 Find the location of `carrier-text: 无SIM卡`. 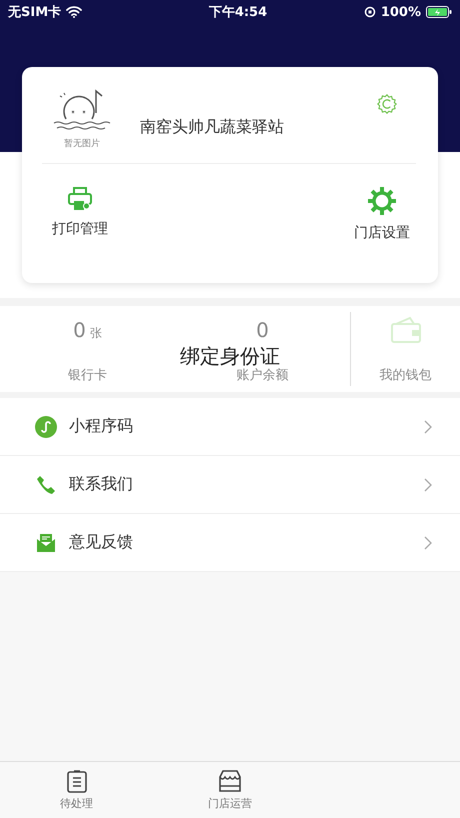

carrier-text: 无SIM卡 is located at coordinates (35, 12).